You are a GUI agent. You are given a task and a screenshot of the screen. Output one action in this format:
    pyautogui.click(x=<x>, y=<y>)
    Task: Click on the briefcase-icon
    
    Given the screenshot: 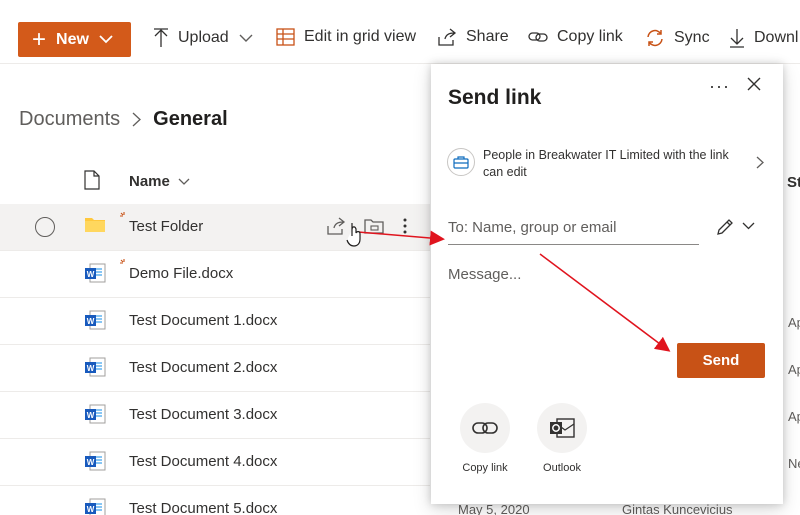 What is the action you would take?
    pyautogui.click(x=461, y=162)
    